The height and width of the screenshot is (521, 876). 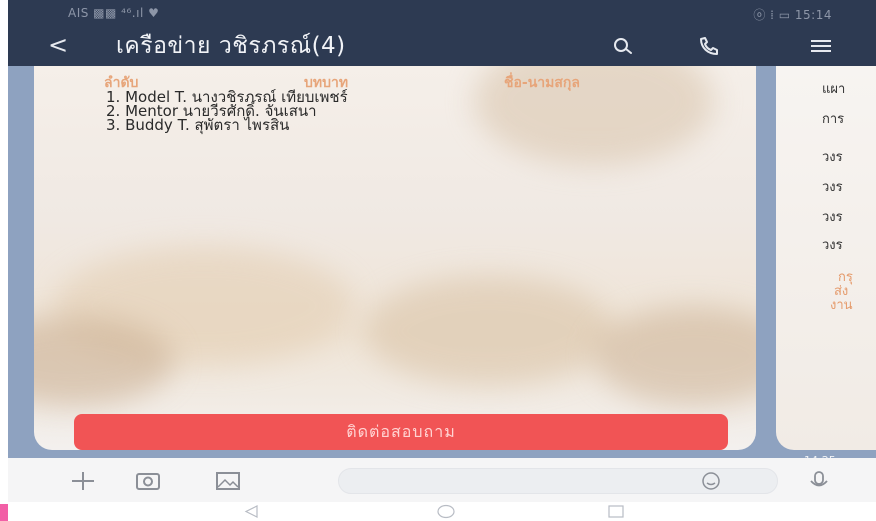 I want to click on peek-line: การ, so click(x=833, y=119).